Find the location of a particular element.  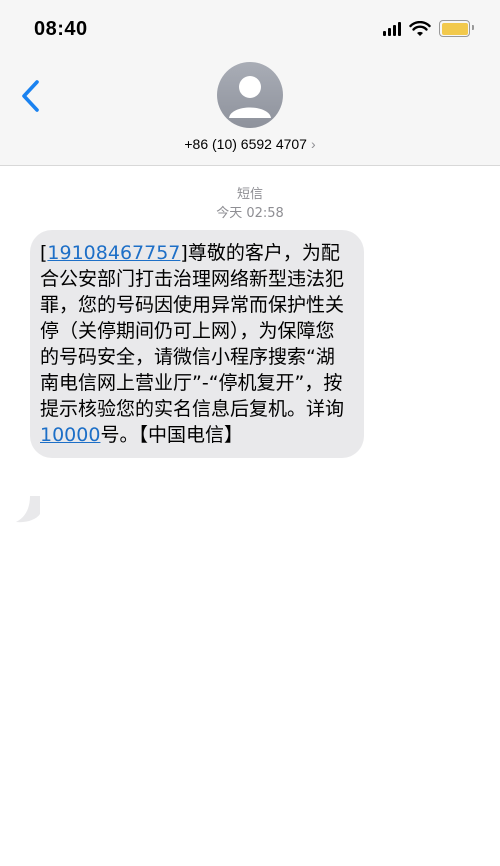

back-chevron-icon is located at coordinates (31, 96).